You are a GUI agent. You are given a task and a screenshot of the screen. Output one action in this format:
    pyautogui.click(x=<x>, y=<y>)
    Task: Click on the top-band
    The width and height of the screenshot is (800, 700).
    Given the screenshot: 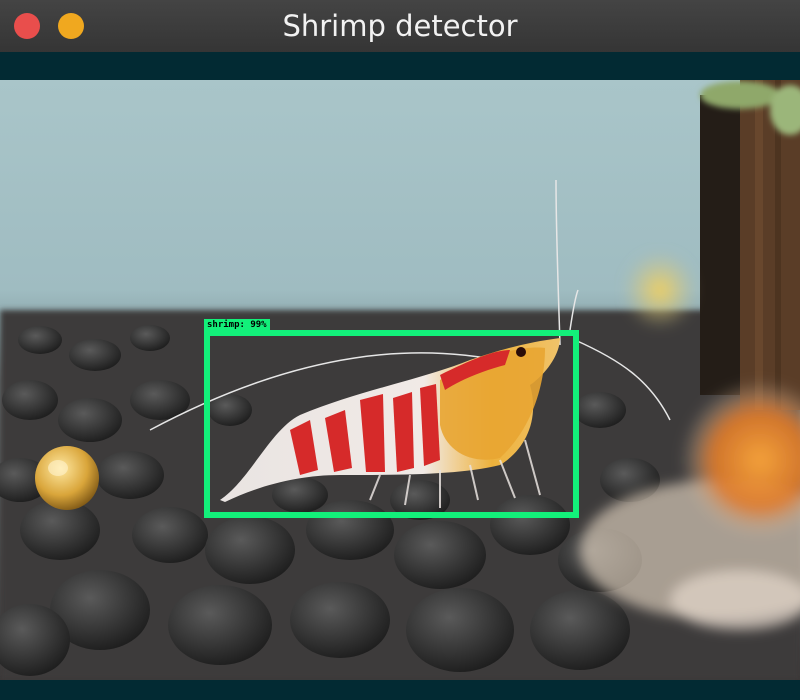 What is the action you would take?
    pyautogui.click(x=400, y=66)
    